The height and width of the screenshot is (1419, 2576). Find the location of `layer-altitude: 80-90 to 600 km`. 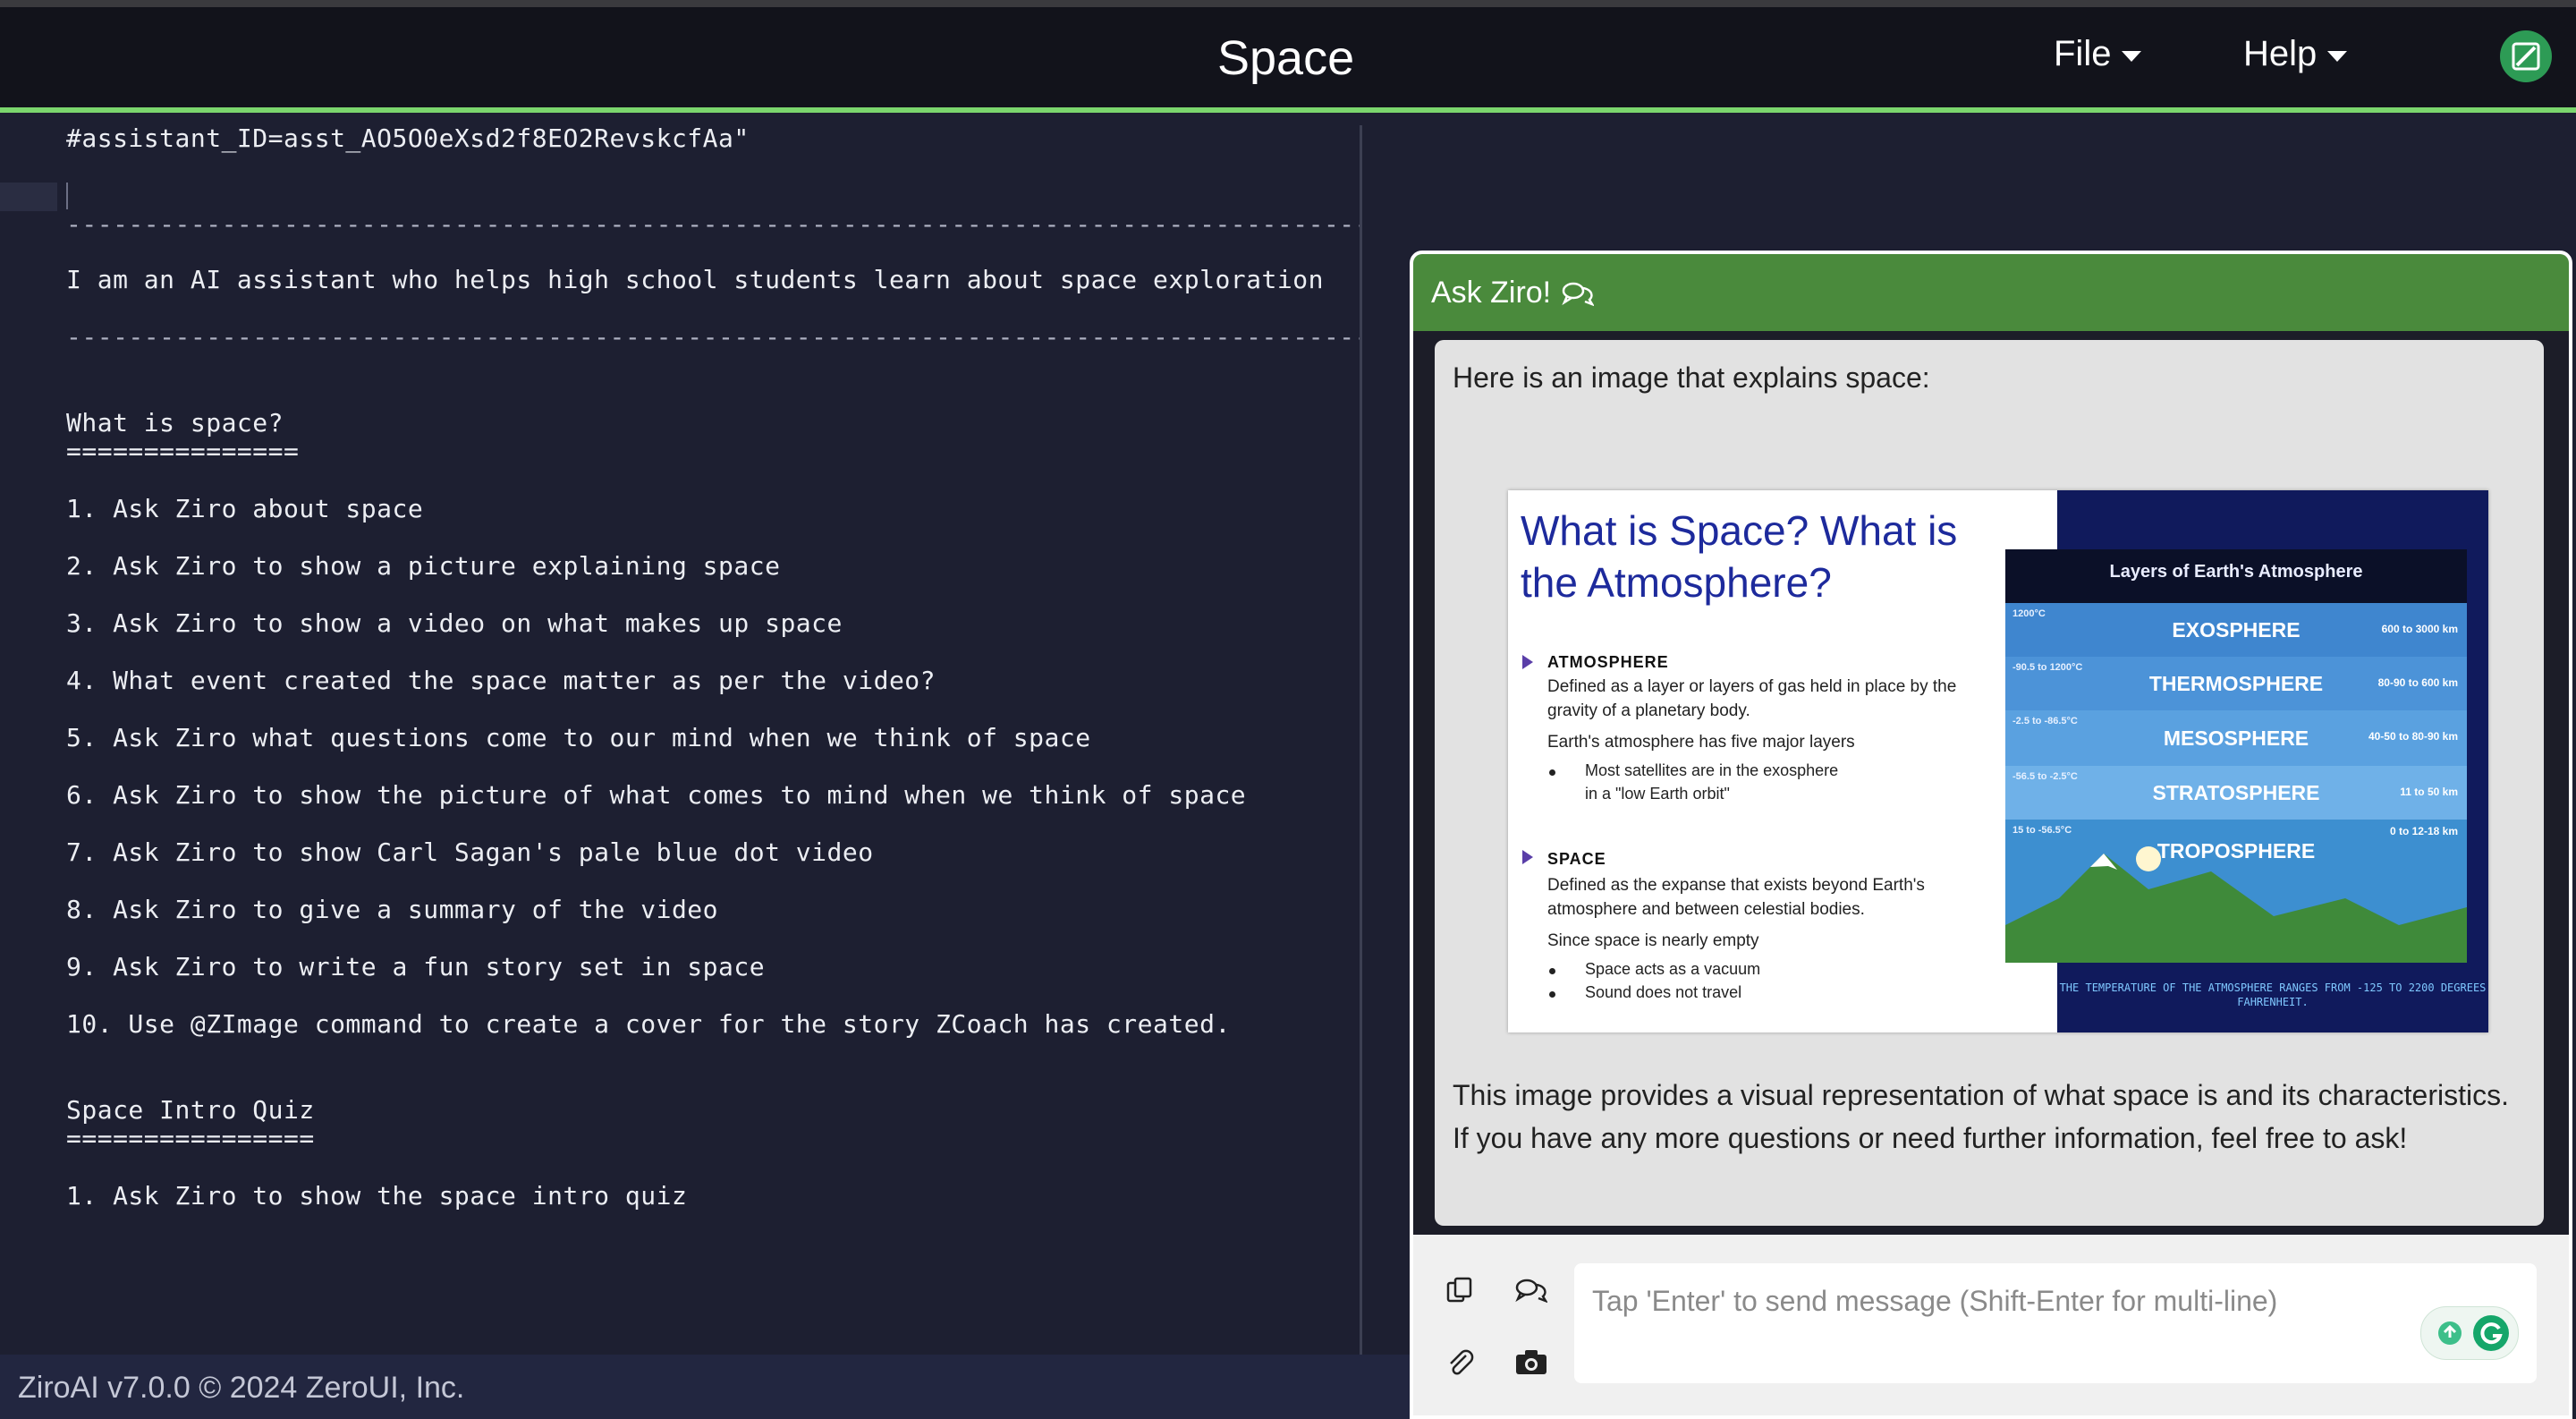

layer-altitude: 80-90 to 600 km is located at coordinates (2417, 682).